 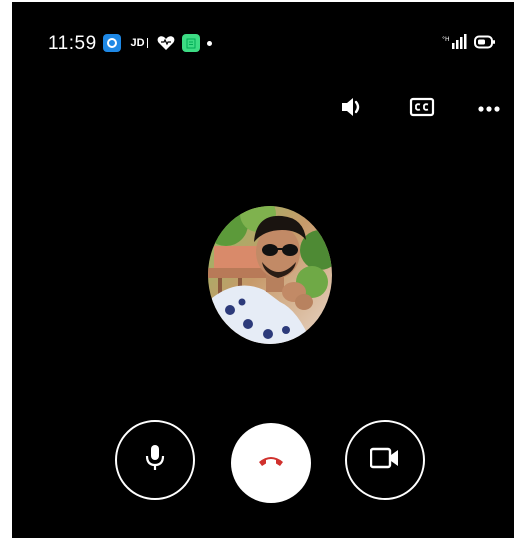 I want to click on captions-button, so click(x=422, y=109).